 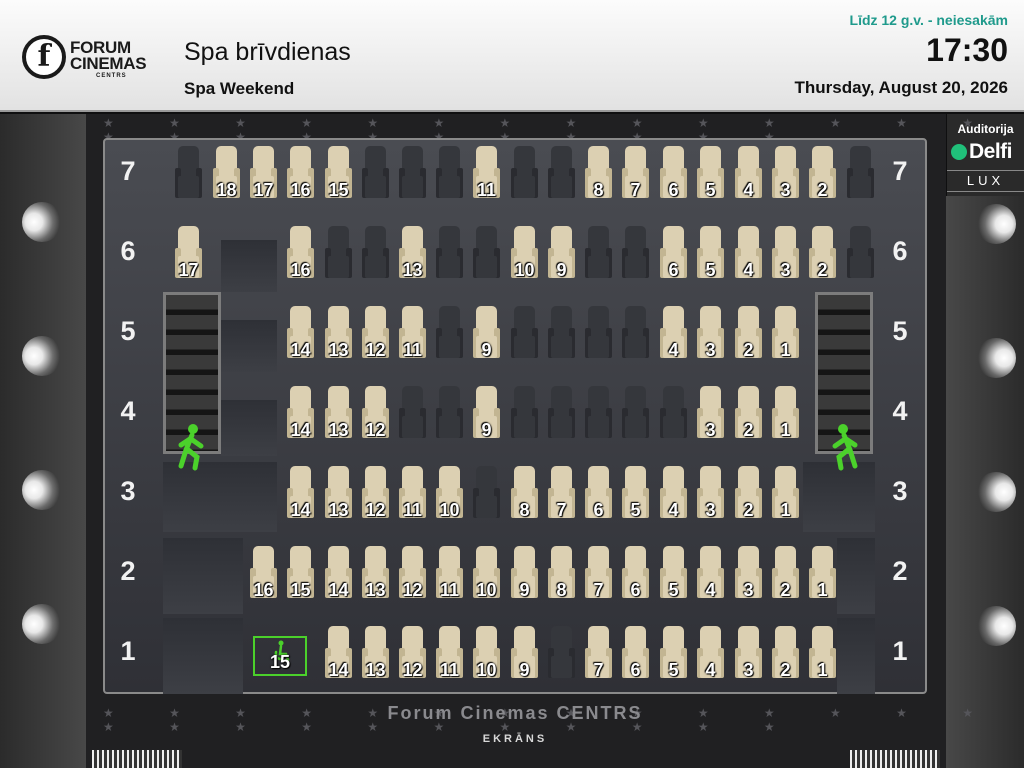 I want to click on forum-cinemas-logo: f FORUM CINEMAS CENTRS, so click(x=87, y=57).